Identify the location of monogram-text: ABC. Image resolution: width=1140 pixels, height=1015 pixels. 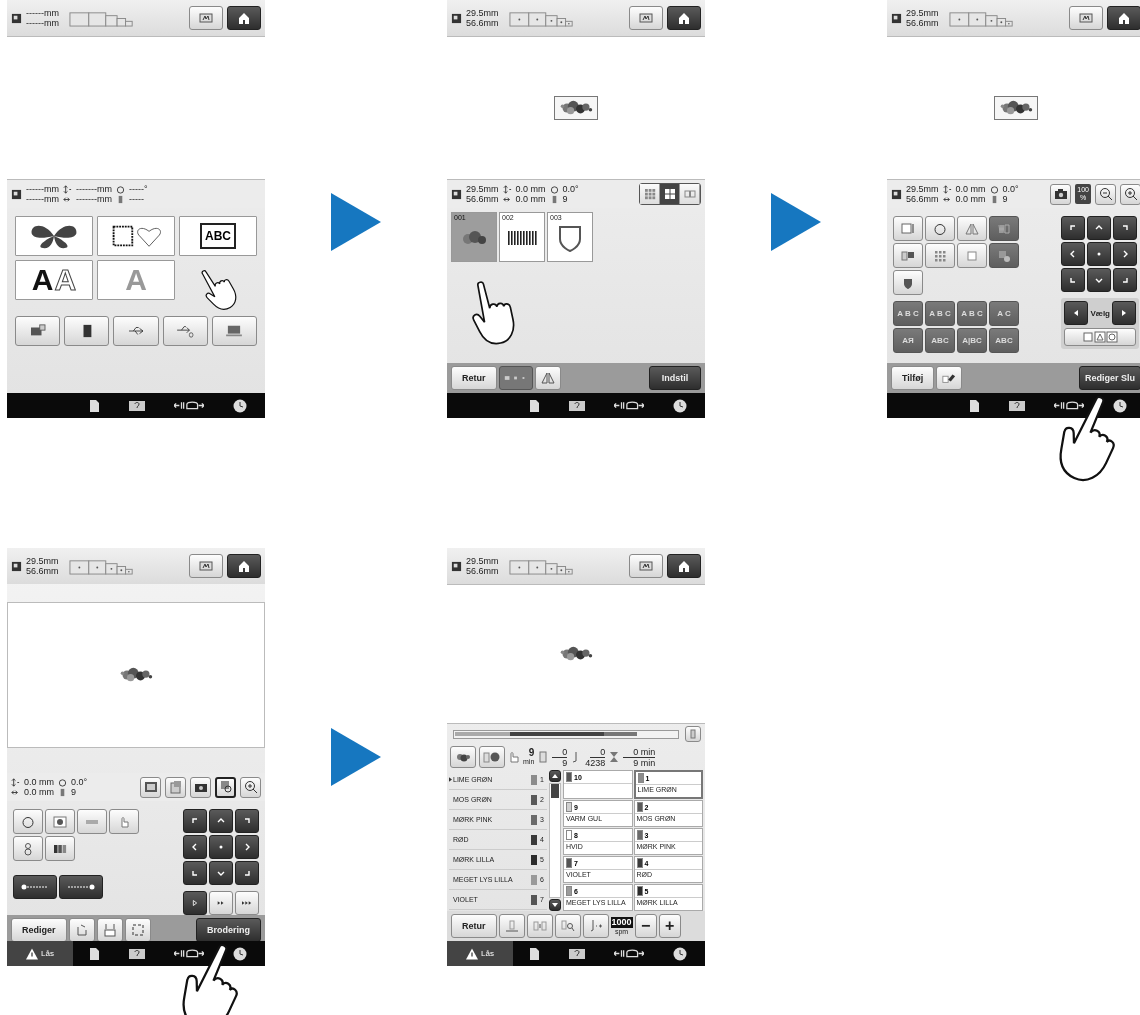
(218, 236).